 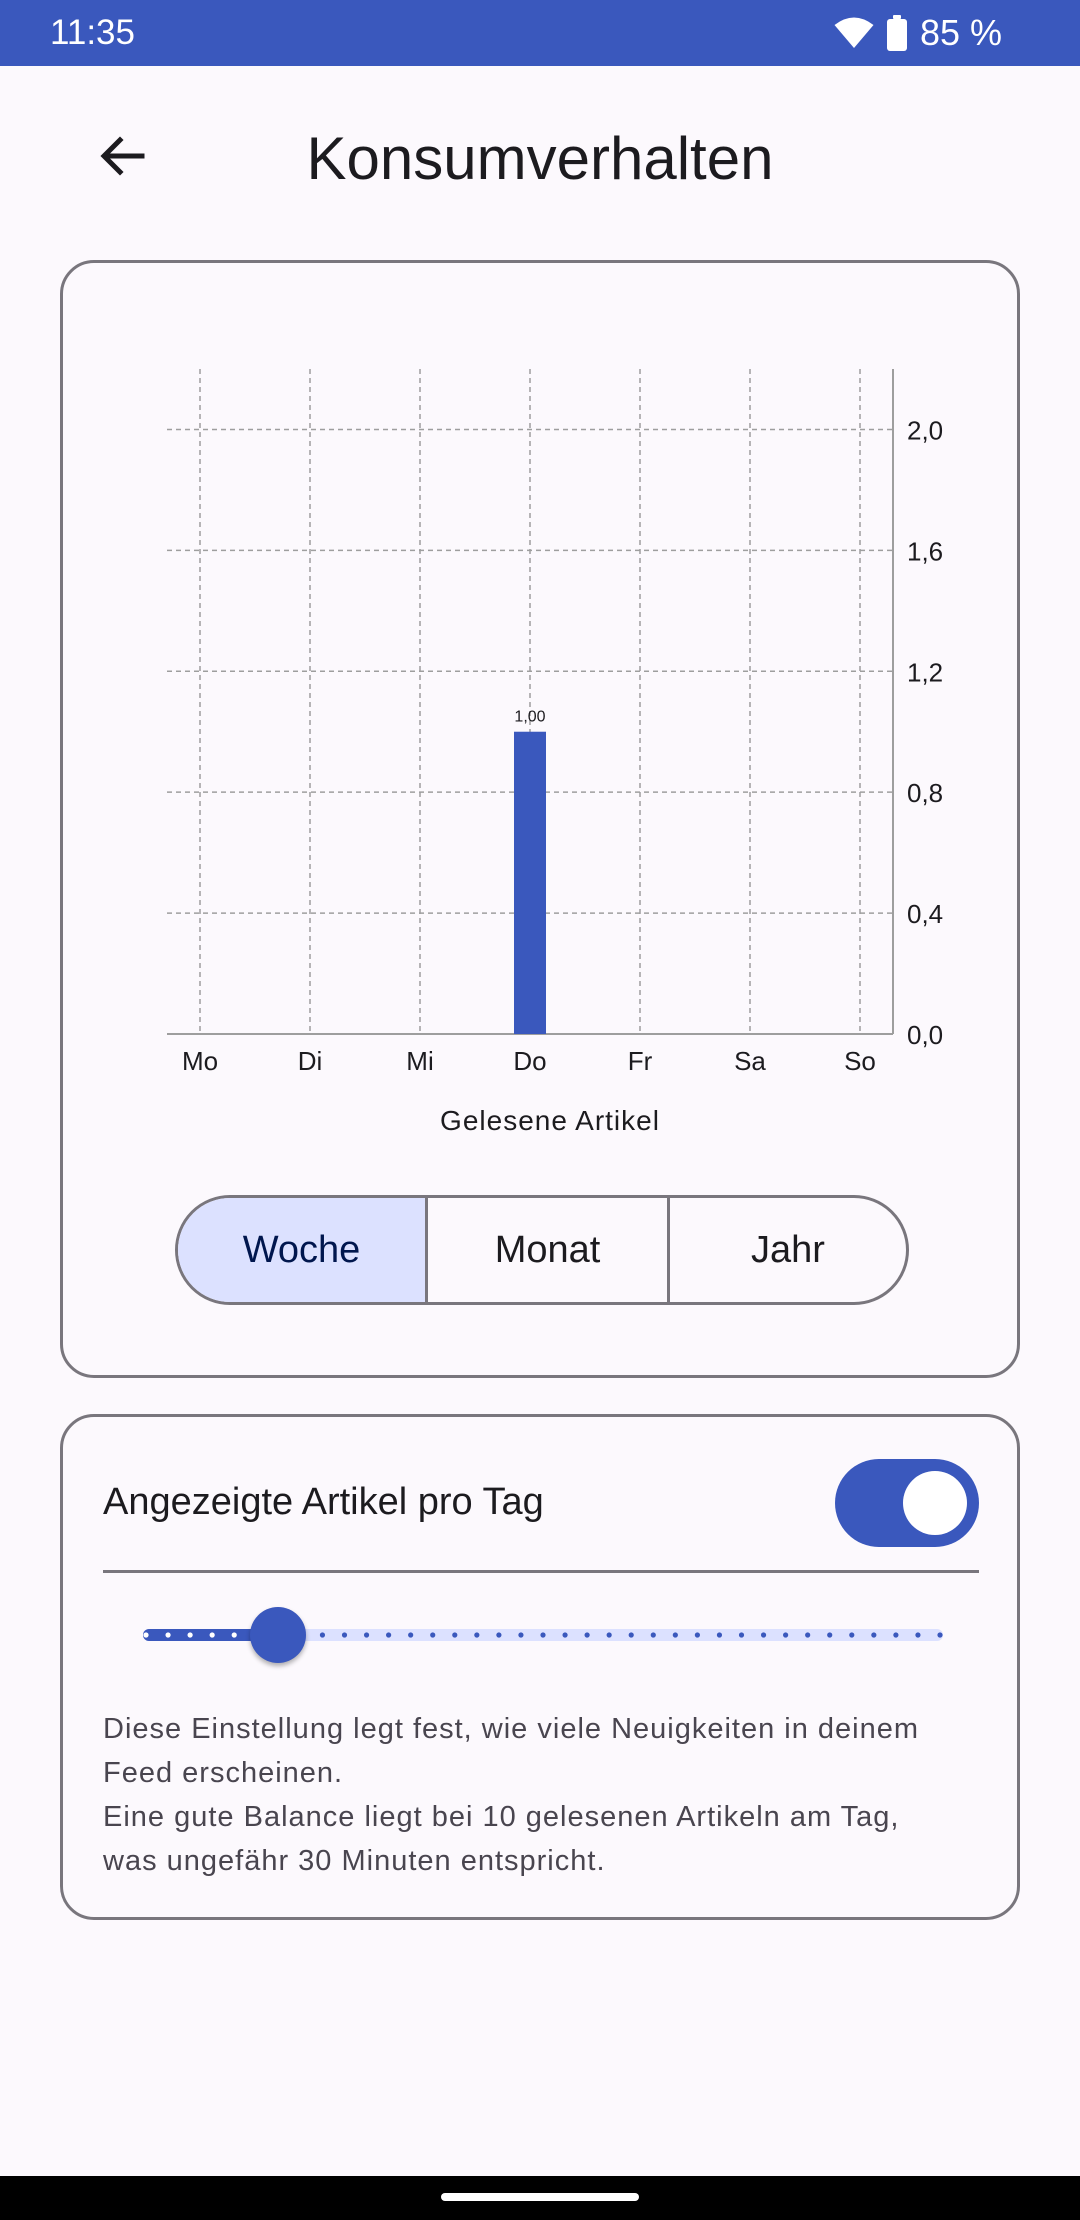 I want to click on x-axis-title: Gelesene Artikel, so click(x=550, y=1120).